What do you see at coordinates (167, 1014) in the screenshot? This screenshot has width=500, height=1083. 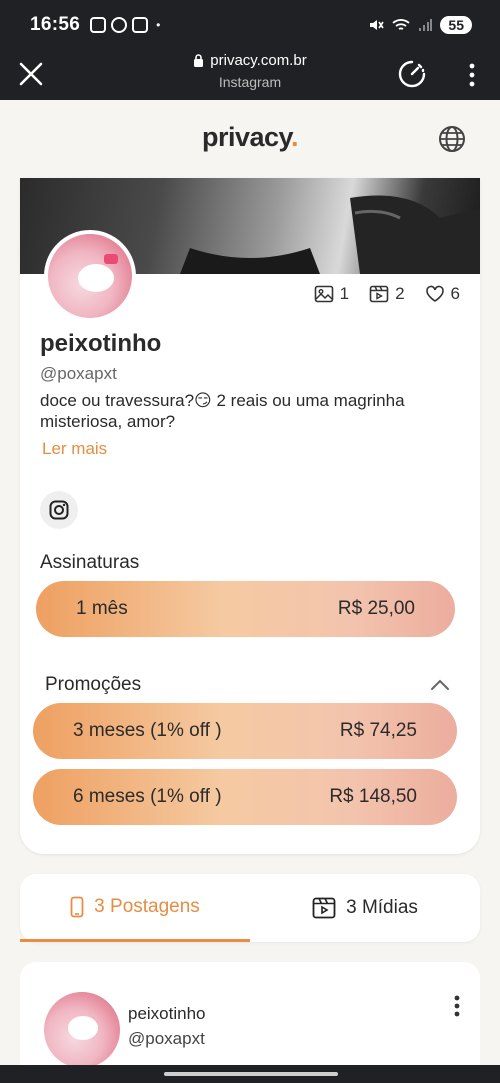 I see `post-author-name: peixotinho` at bounding box center [167, 1014].